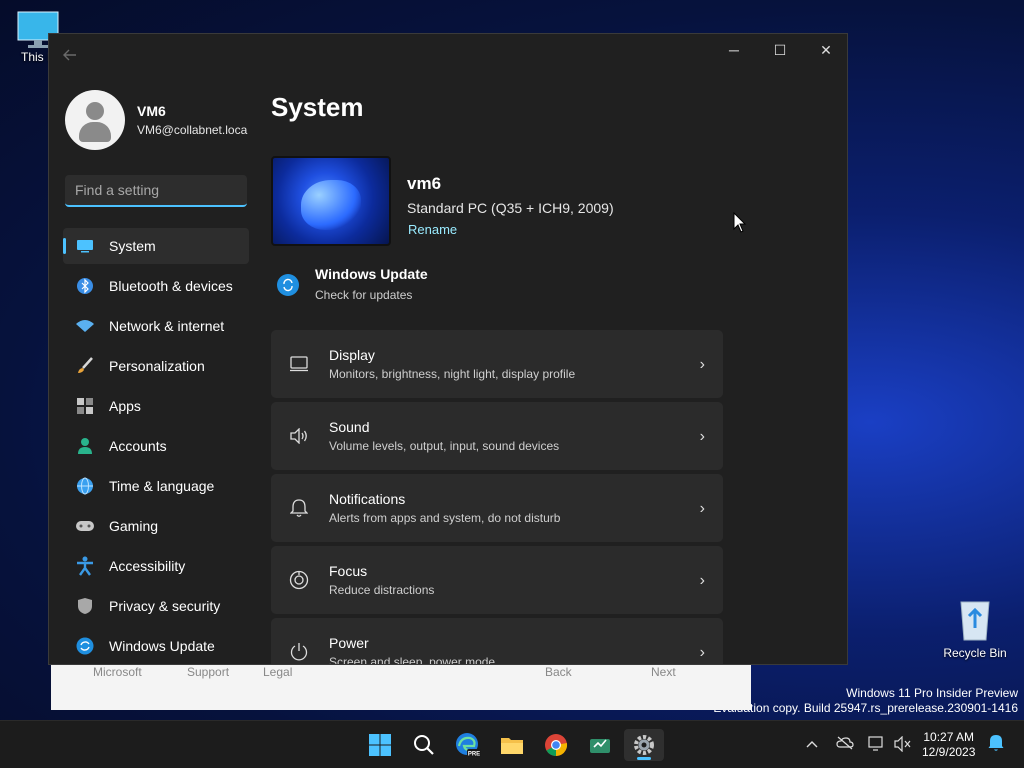 This screenshot has width=1024, height=768. I want to click on minimize-button: ─, so click(734, 50).